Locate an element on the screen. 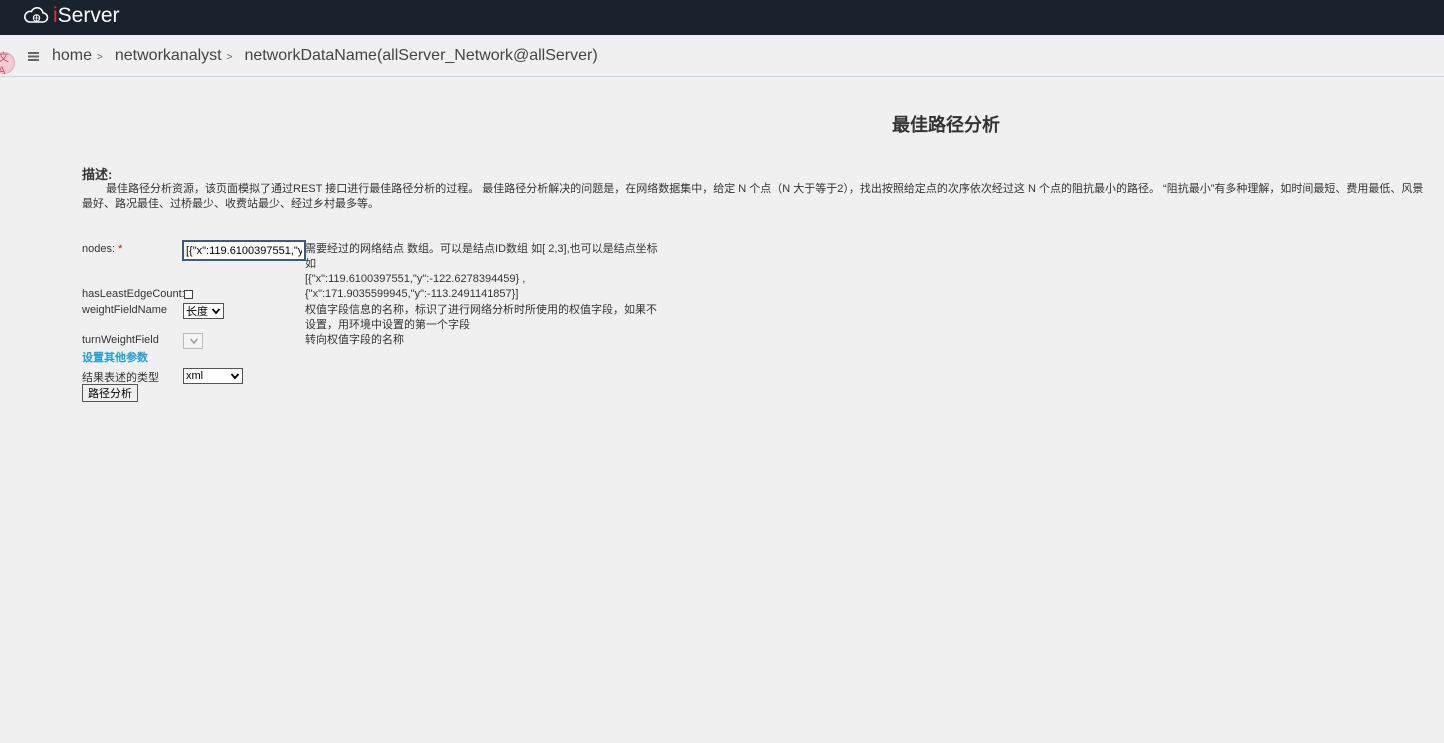 The width and height of the screenshot is (1444, 743). breadcrumb-home: home is located at coordinates (72, 55).